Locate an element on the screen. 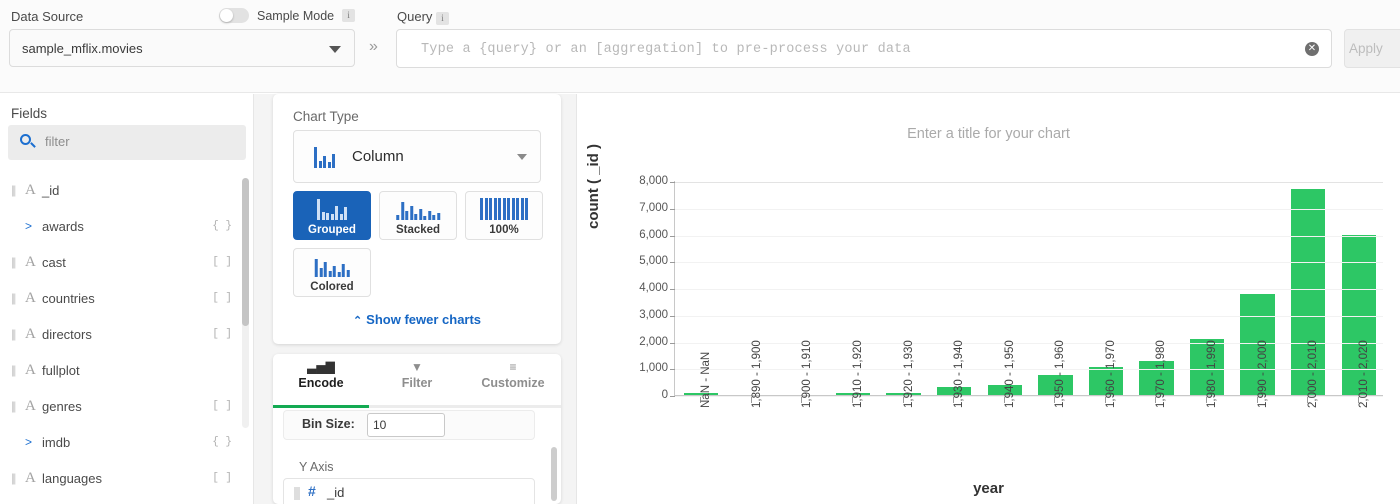 This screenshot has height=504, width=1400. collapse-chevrons-icon: » is located at coordinates (373, 47).